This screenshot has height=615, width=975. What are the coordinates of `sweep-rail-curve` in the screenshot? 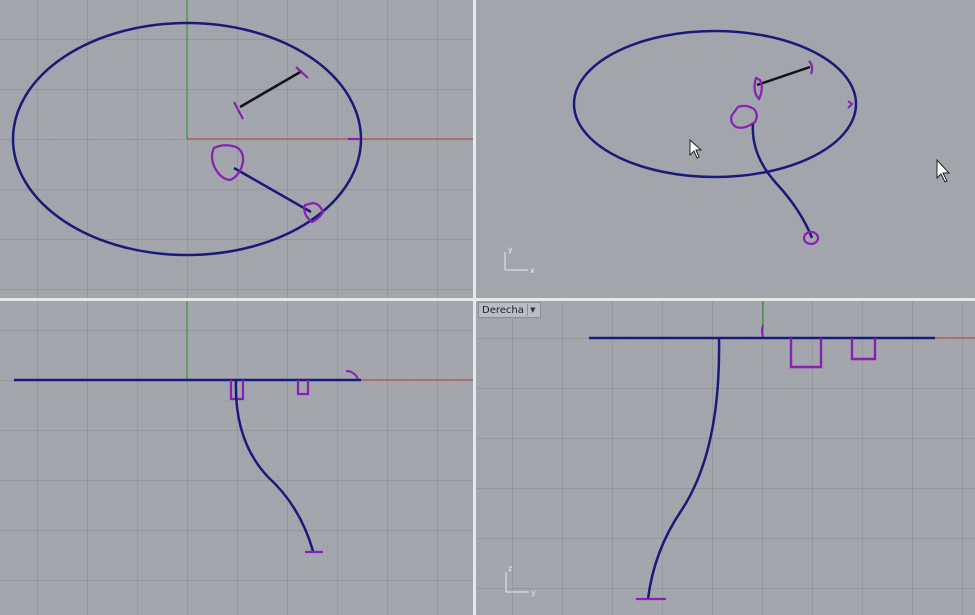 It's located at (782, 181).